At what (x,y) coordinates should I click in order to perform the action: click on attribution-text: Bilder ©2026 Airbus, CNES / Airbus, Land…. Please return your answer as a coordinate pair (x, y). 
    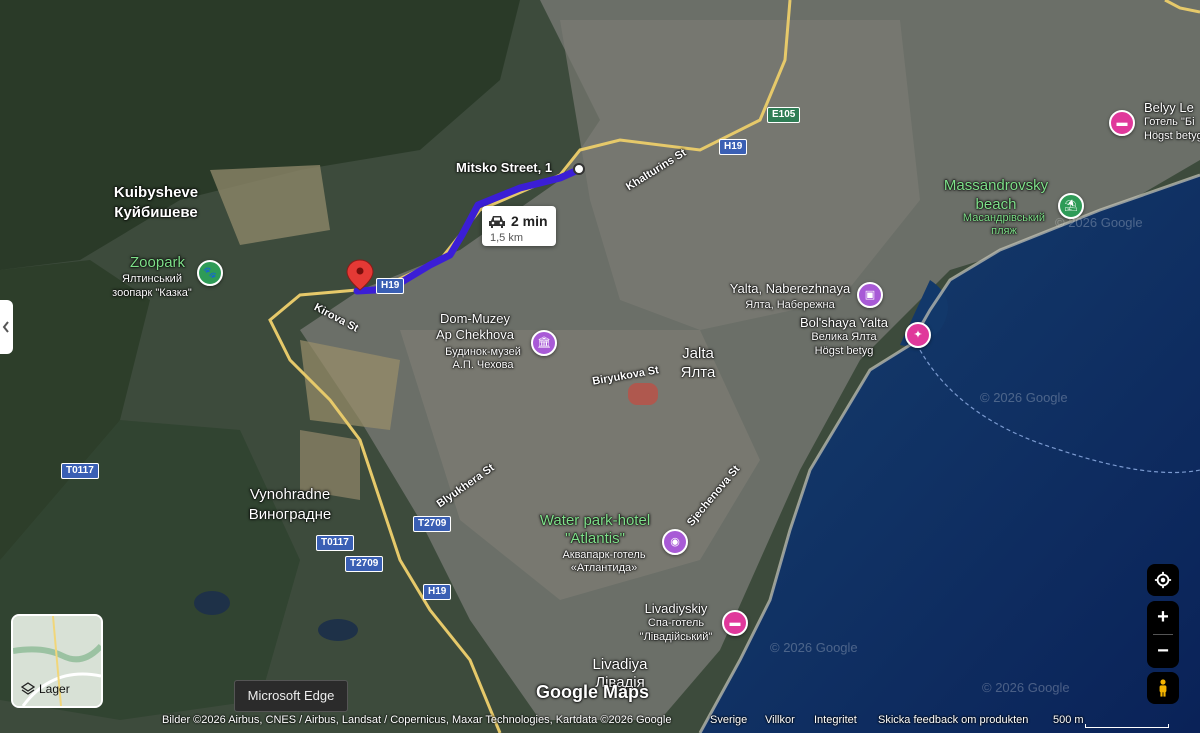
    Looking at the image, I should click on (417, 720).